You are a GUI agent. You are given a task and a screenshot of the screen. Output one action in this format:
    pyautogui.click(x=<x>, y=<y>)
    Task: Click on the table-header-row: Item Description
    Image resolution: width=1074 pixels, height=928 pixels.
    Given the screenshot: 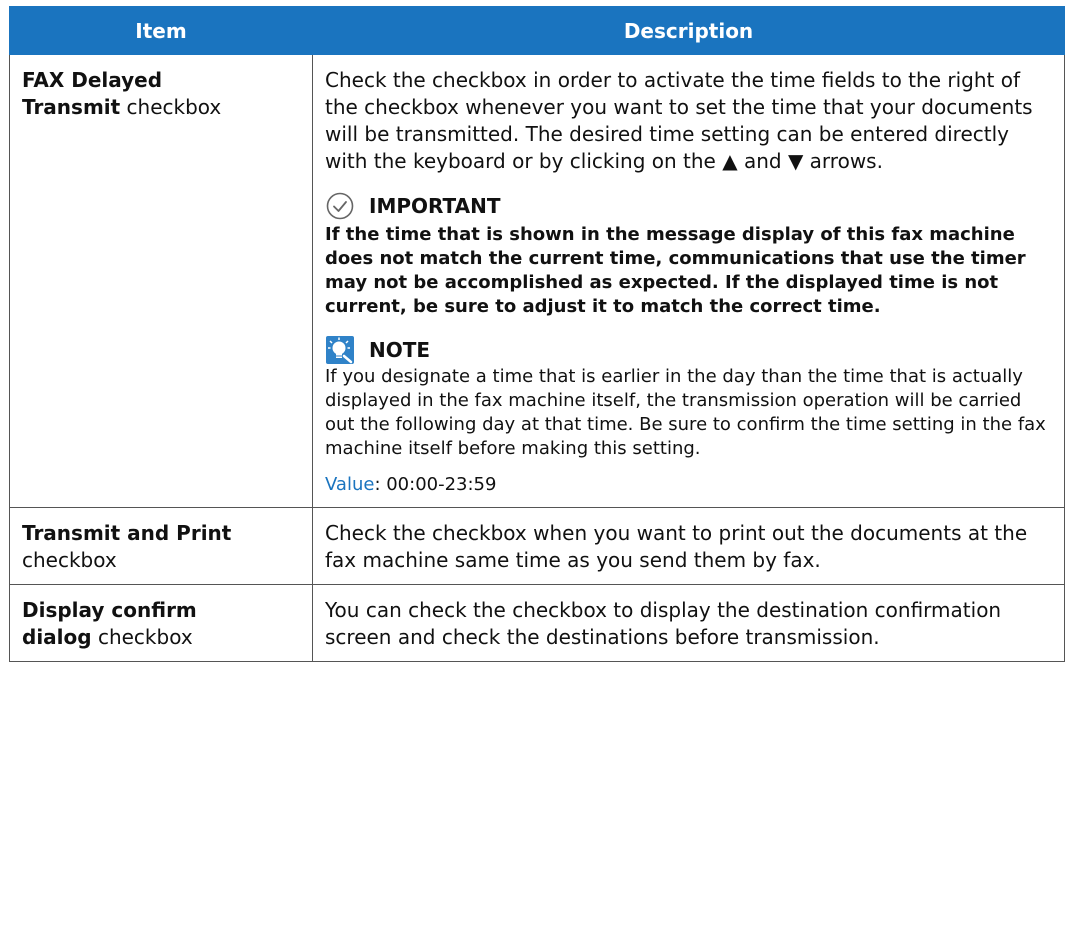 What is the action you would take?
    pyautogui.click(x=537, y=30)
    